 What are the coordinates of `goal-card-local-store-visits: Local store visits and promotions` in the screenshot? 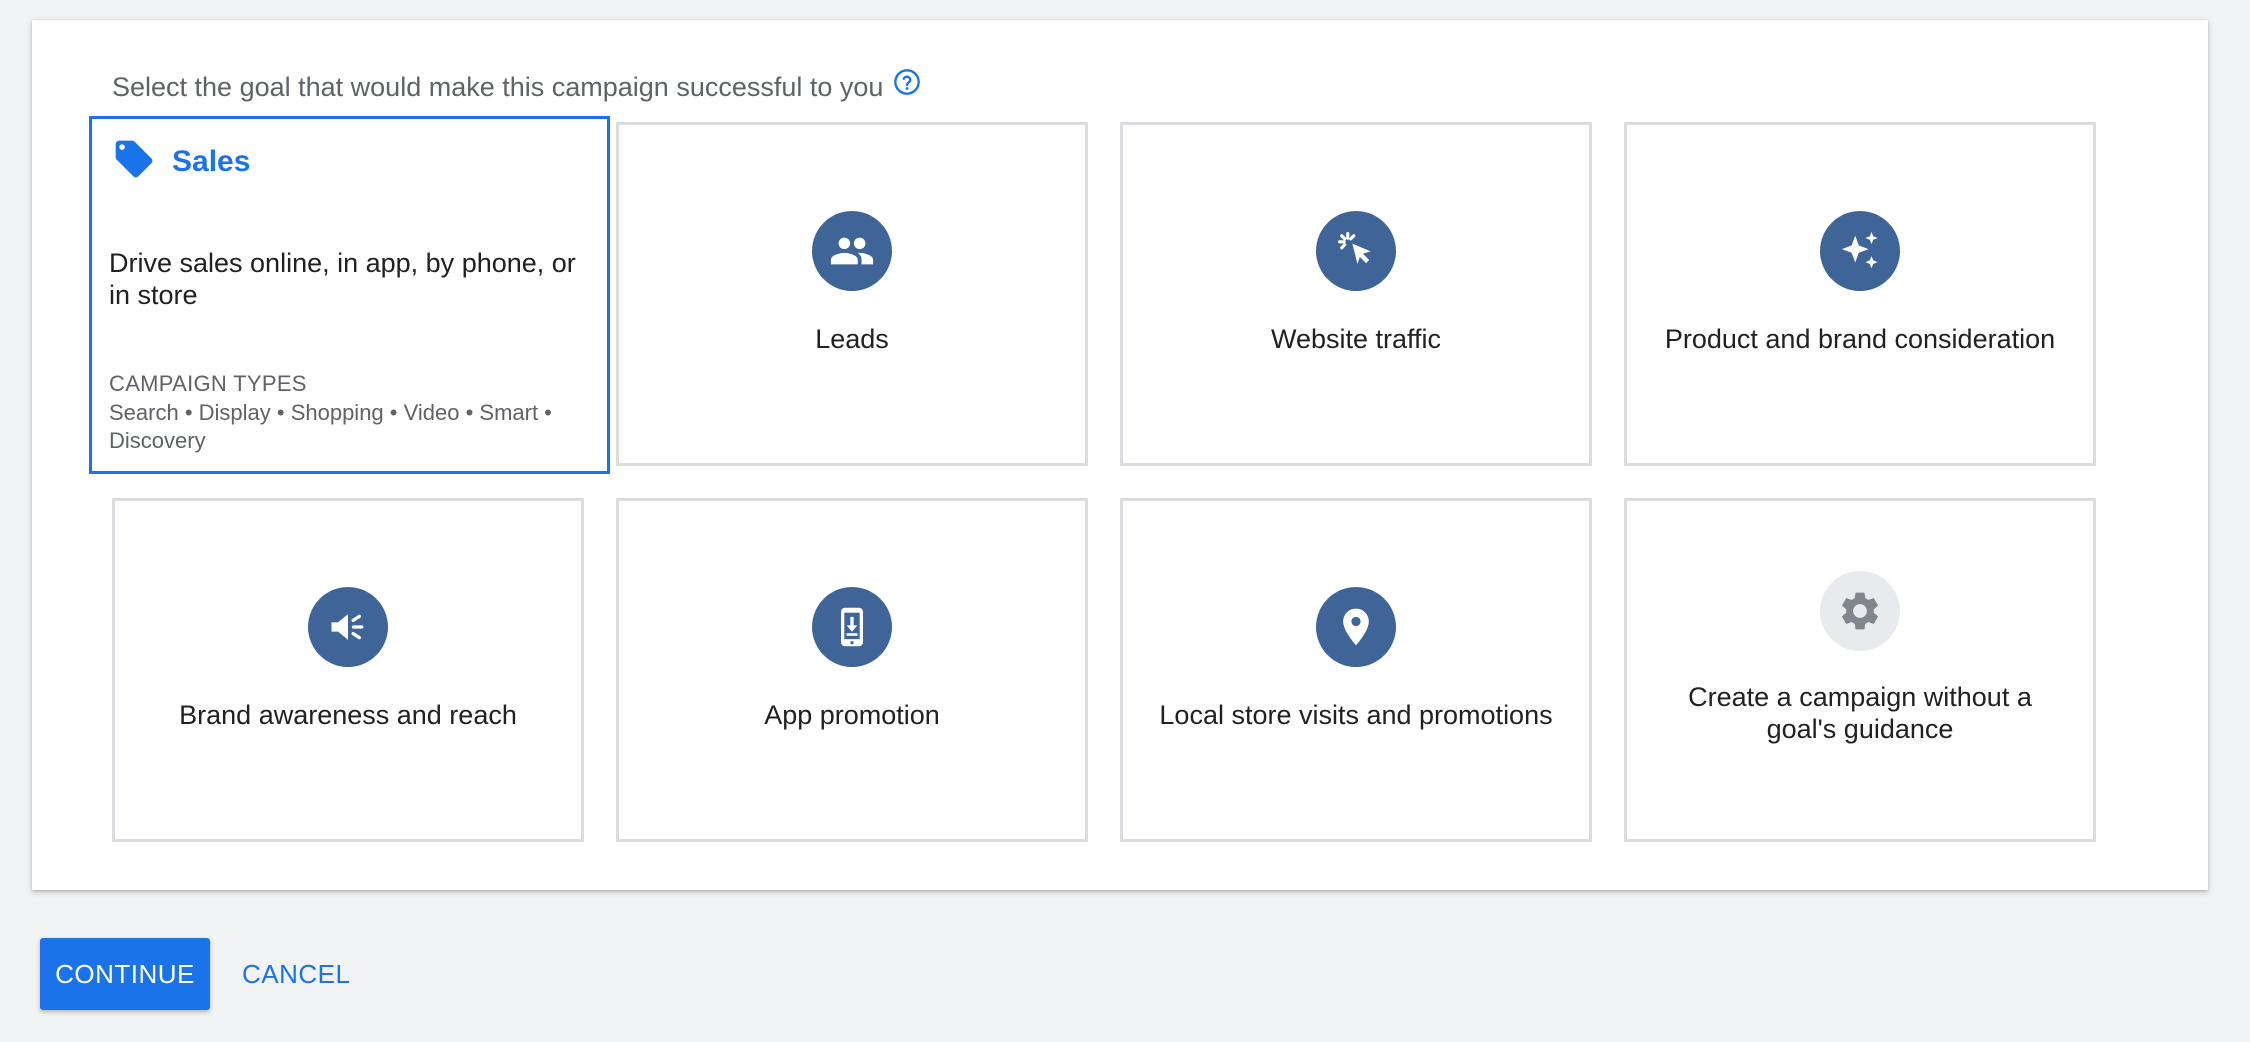 It's located at (1356, 670).